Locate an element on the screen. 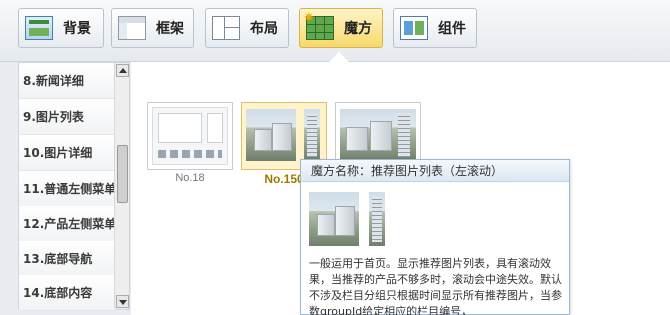 This screenshot has width=670, height=315. list-item: 8.新闻详细 is located at coordinates (67, 81).